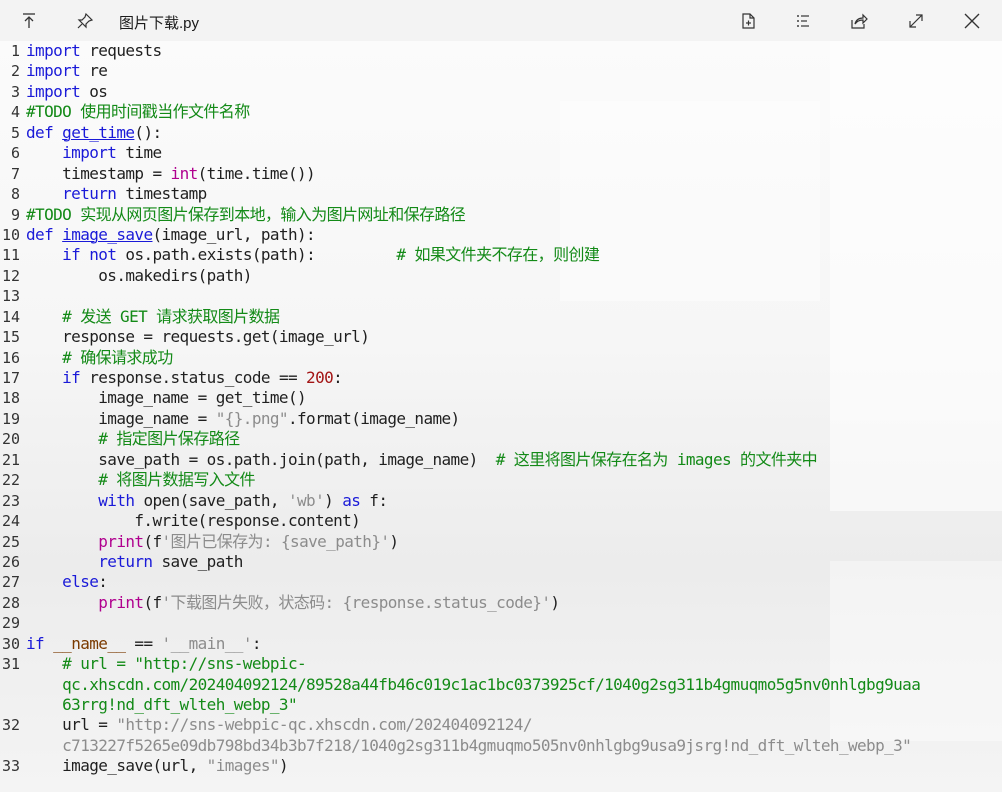 The height and width of the screenshot is (792, 1002). What do you see at coordinates (10, 255) in the screenshot?
I see `line-number: 11` at bounding box center [10, 255].